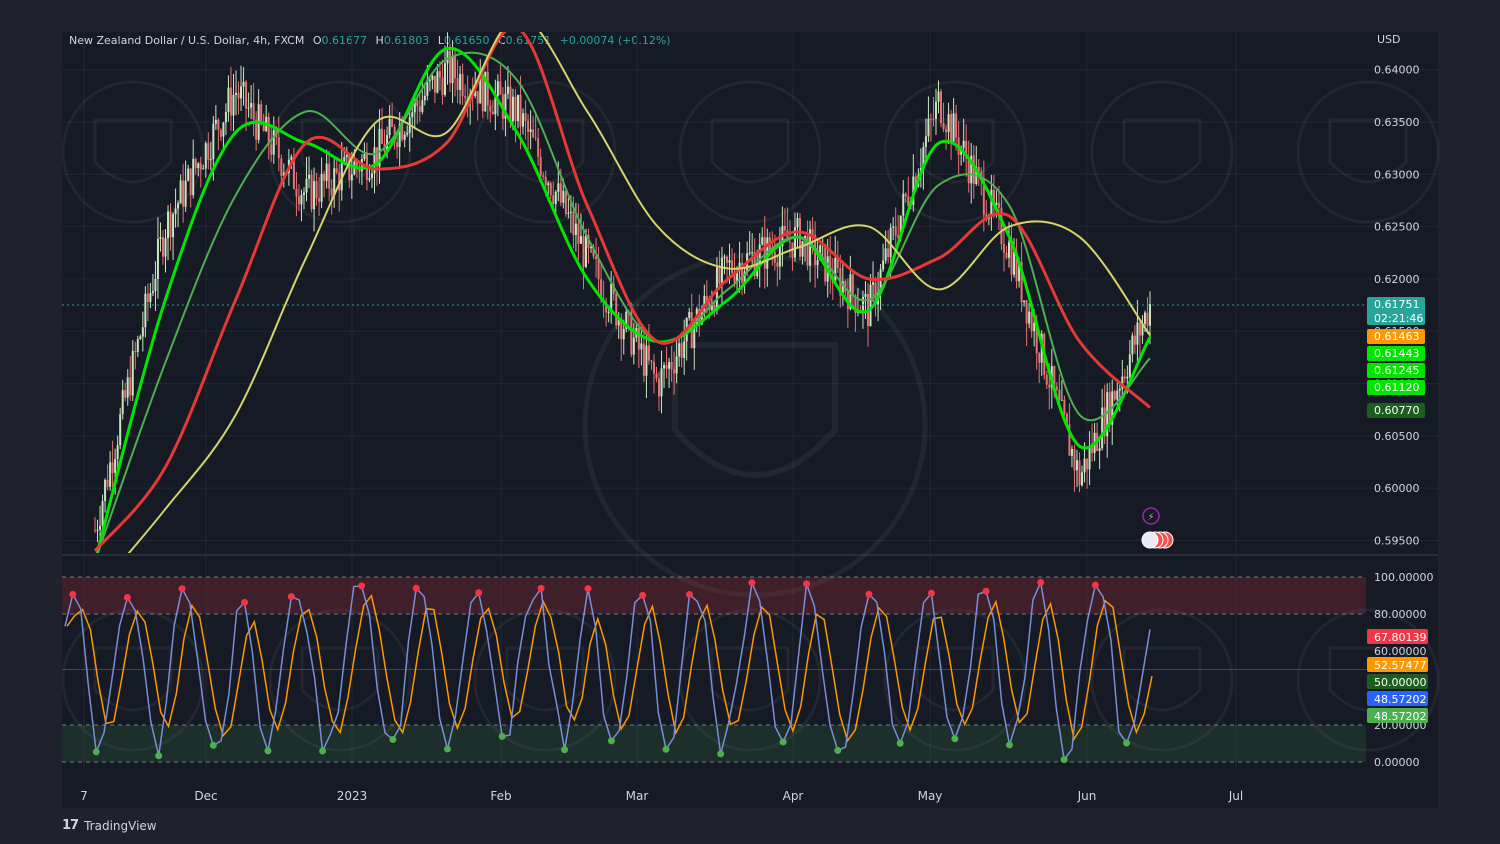 Image resolution: width=1500 pixels, height=844 pixels. Describe the element at coordinates (1397, 488) in the screenshot. I see `price-tick-label: 0.60000` at that location.